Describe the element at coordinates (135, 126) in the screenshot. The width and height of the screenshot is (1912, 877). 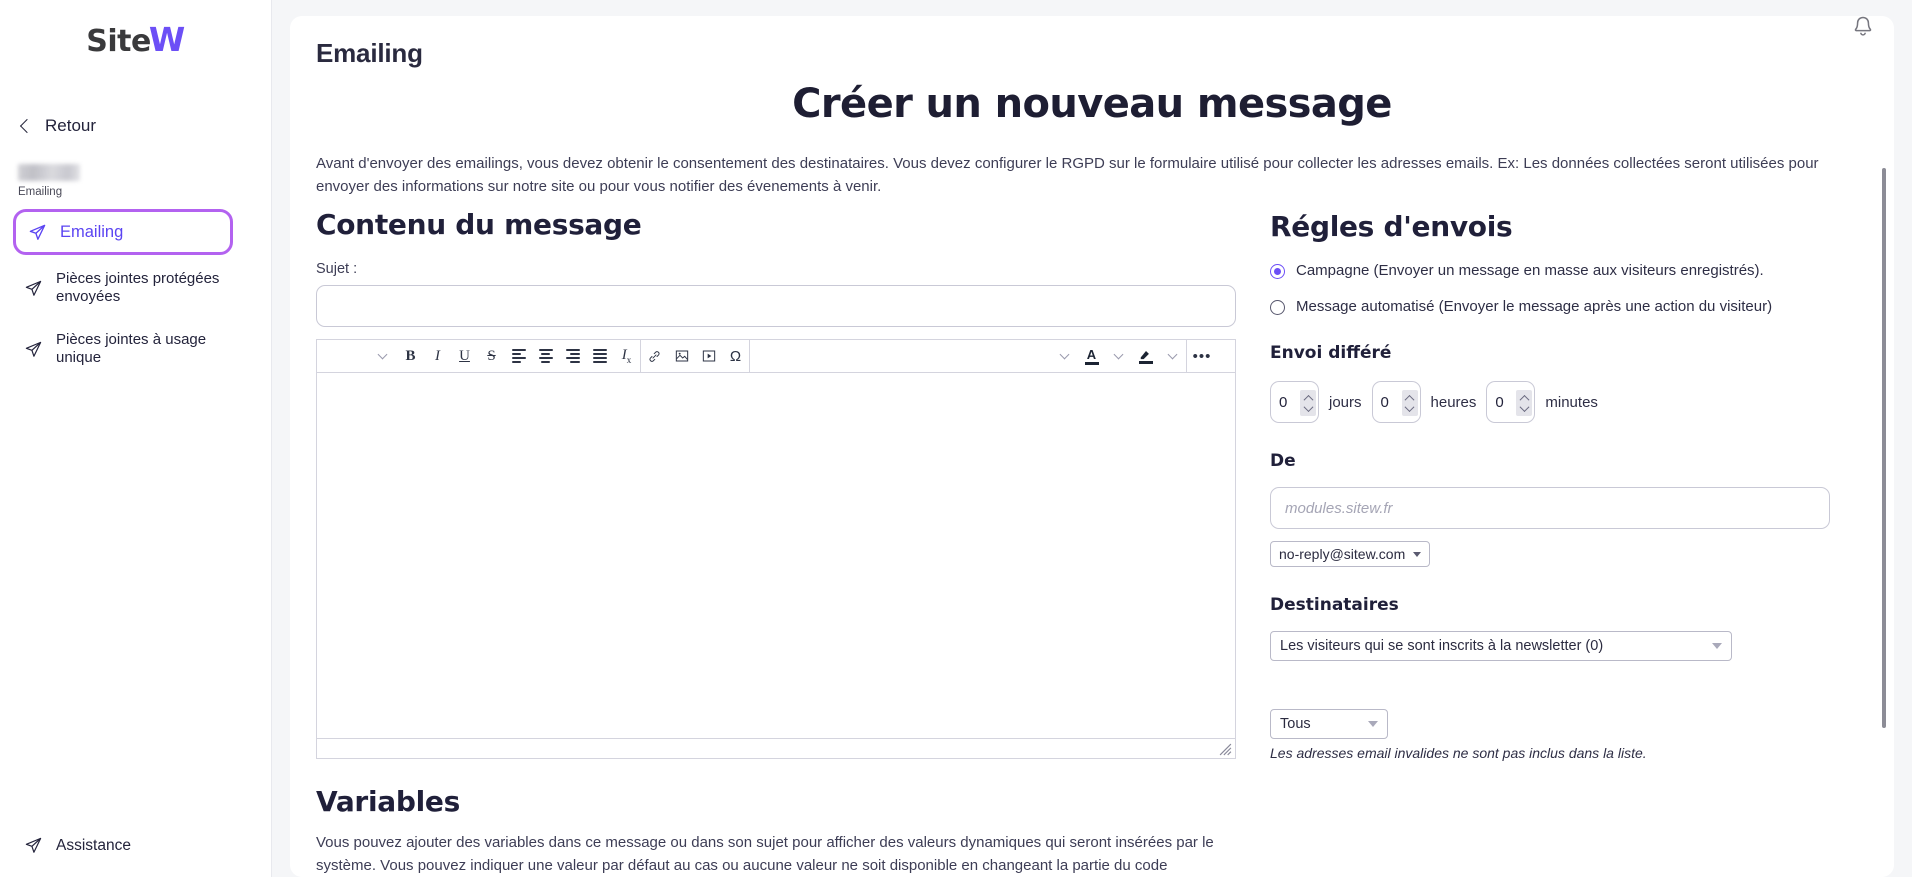
I see `back-button: Retour` at that location.